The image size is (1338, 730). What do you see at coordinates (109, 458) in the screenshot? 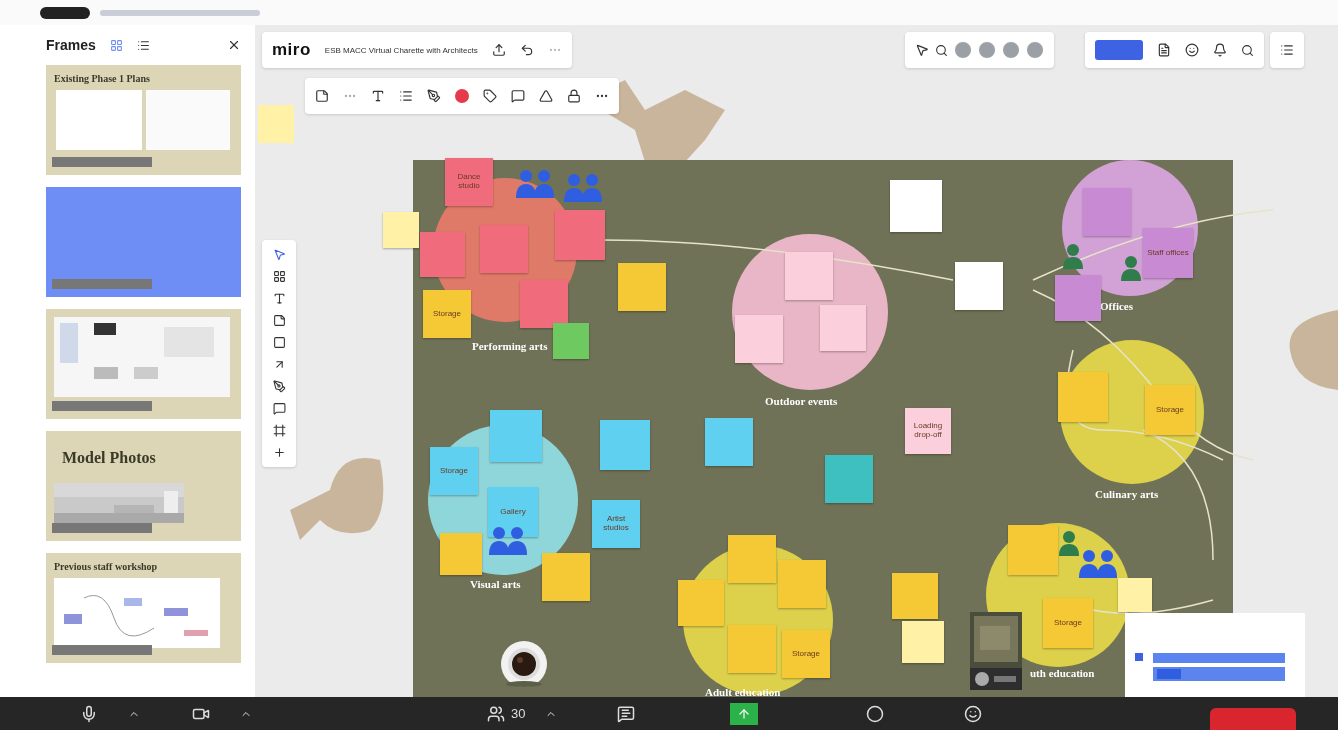
I see `frame-title: Model Photos` at bounding box center [109, 458].